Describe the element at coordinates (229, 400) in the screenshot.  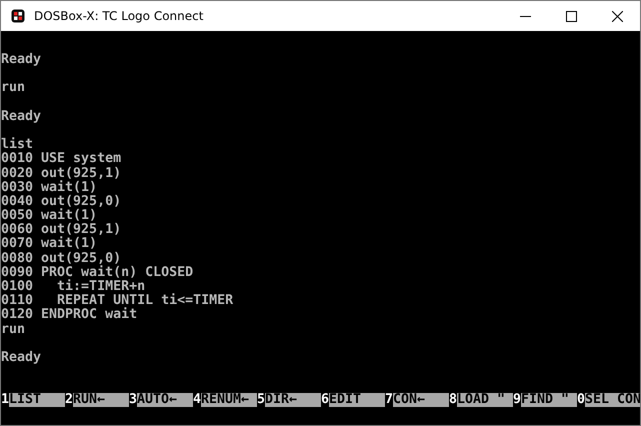
I see `function-key-label: RENUM←` at that location.